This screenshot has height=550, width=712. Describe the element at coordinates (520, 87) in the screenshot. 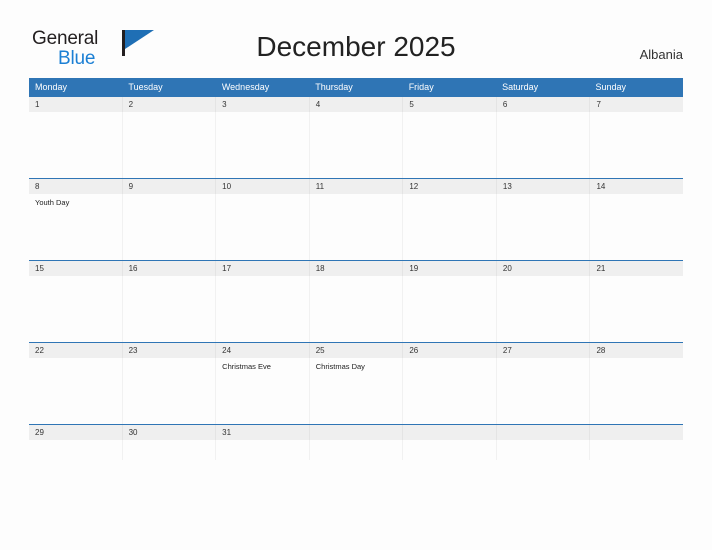

I see `weekday-header-saturday: Saturday` at that location.